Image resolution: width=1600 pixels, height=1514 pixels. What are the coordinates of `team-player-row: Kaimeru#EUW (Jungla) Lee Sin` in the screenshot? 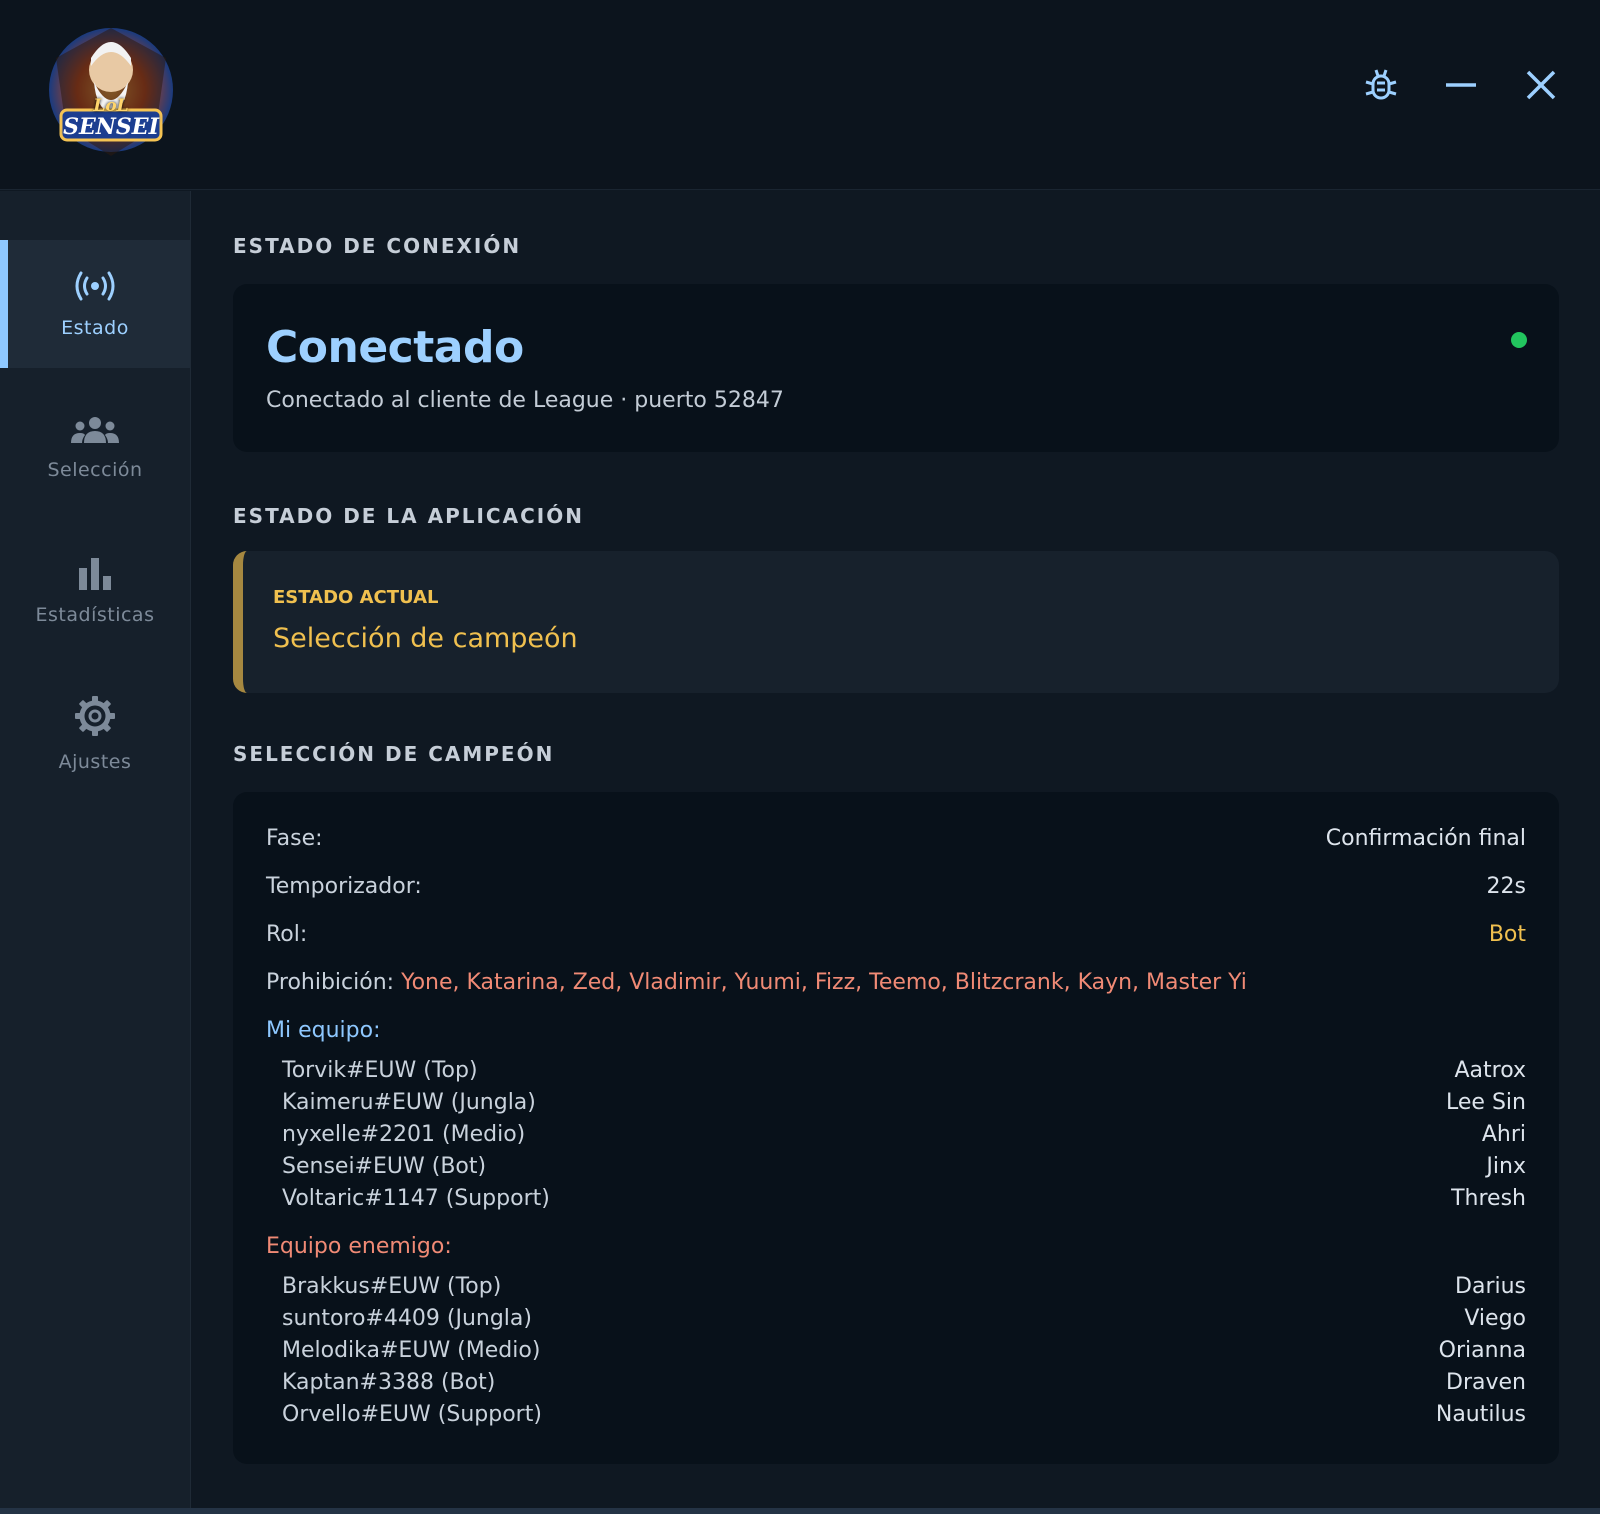 It's located at (904, 1102).